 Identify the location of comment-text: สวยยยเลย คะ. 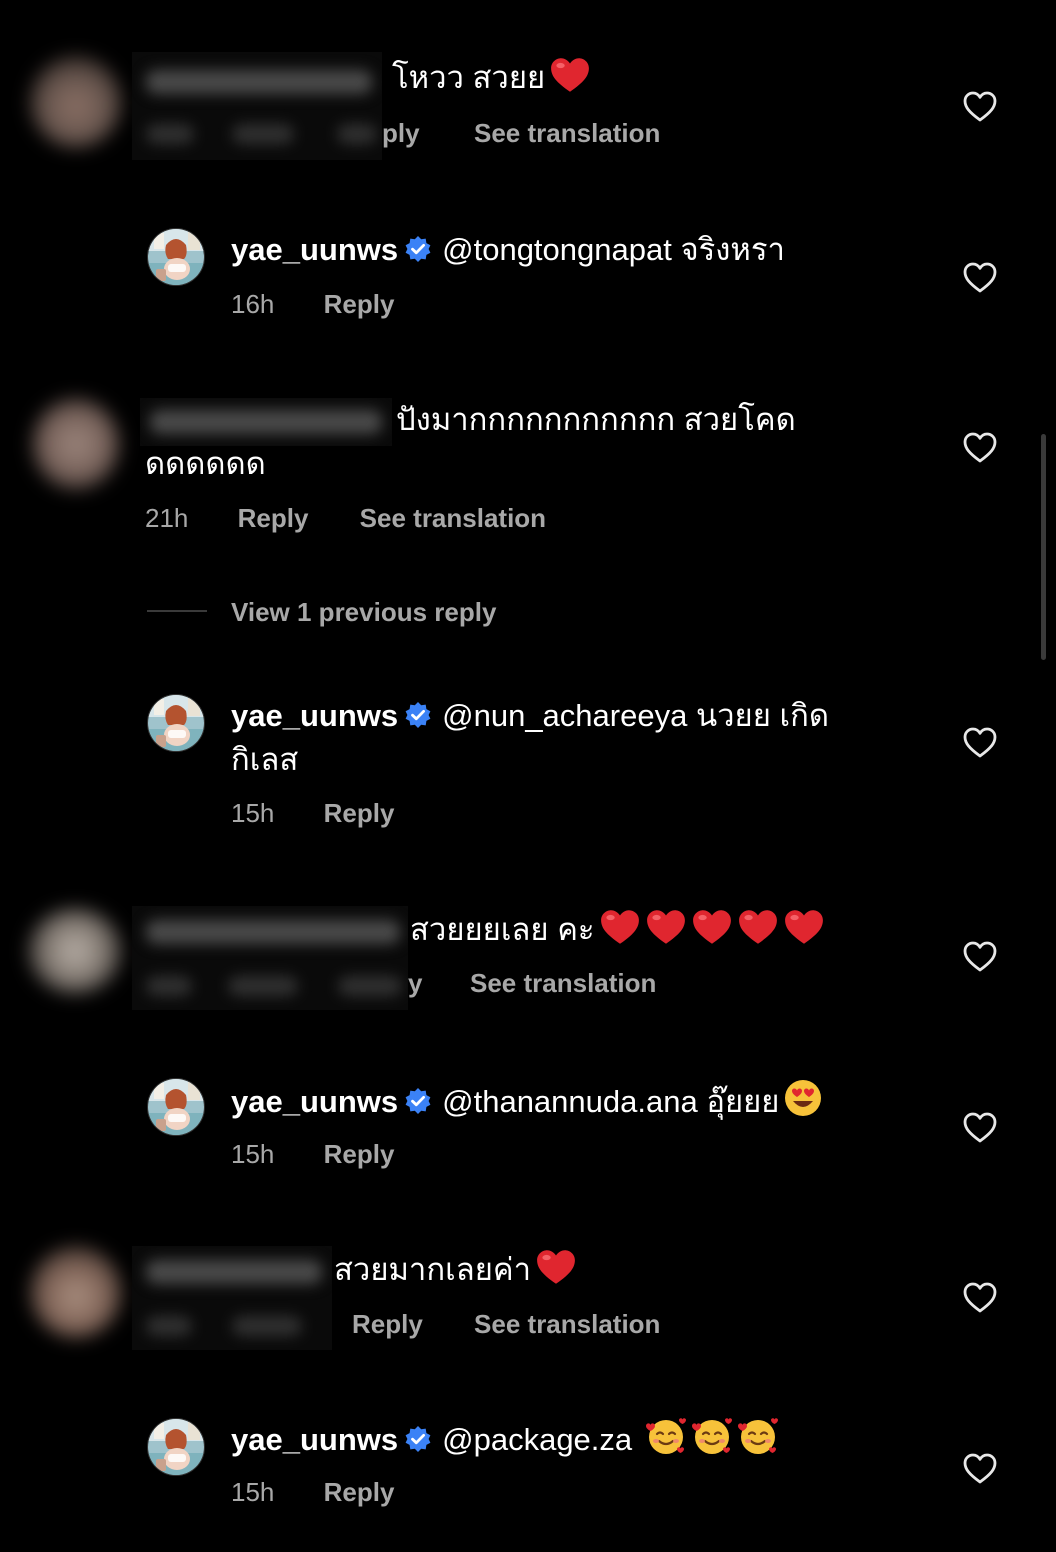
(617, 930).